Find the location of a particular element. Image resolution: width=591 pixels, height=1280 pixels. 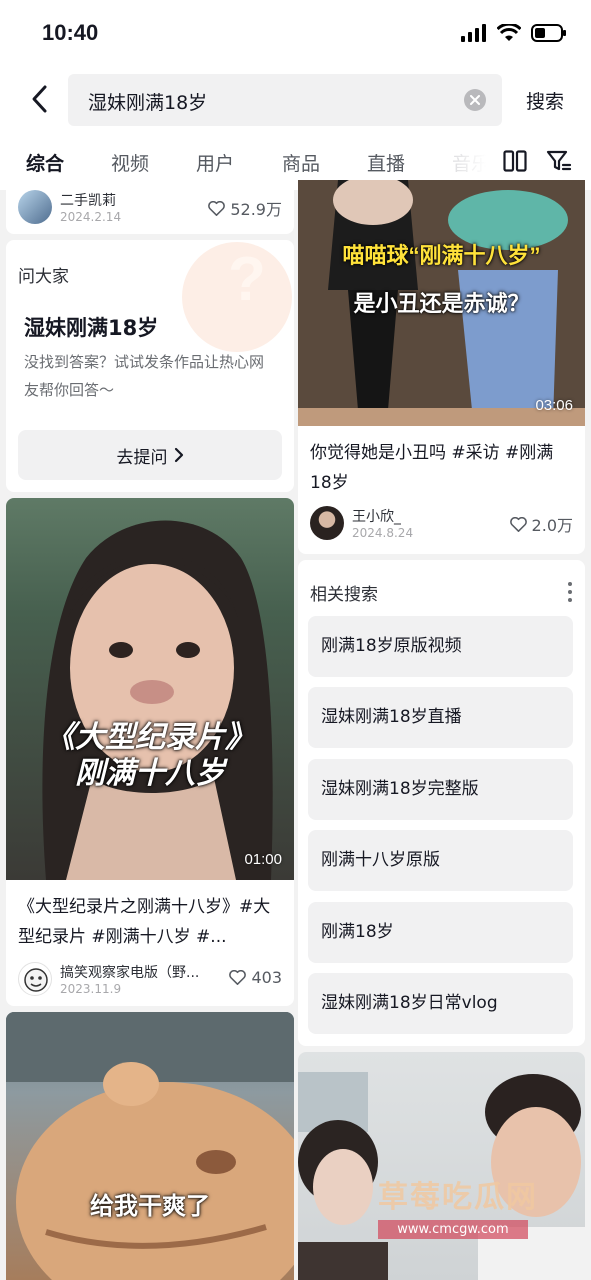

chevron-left-icon is located at coordinates (39, 99).